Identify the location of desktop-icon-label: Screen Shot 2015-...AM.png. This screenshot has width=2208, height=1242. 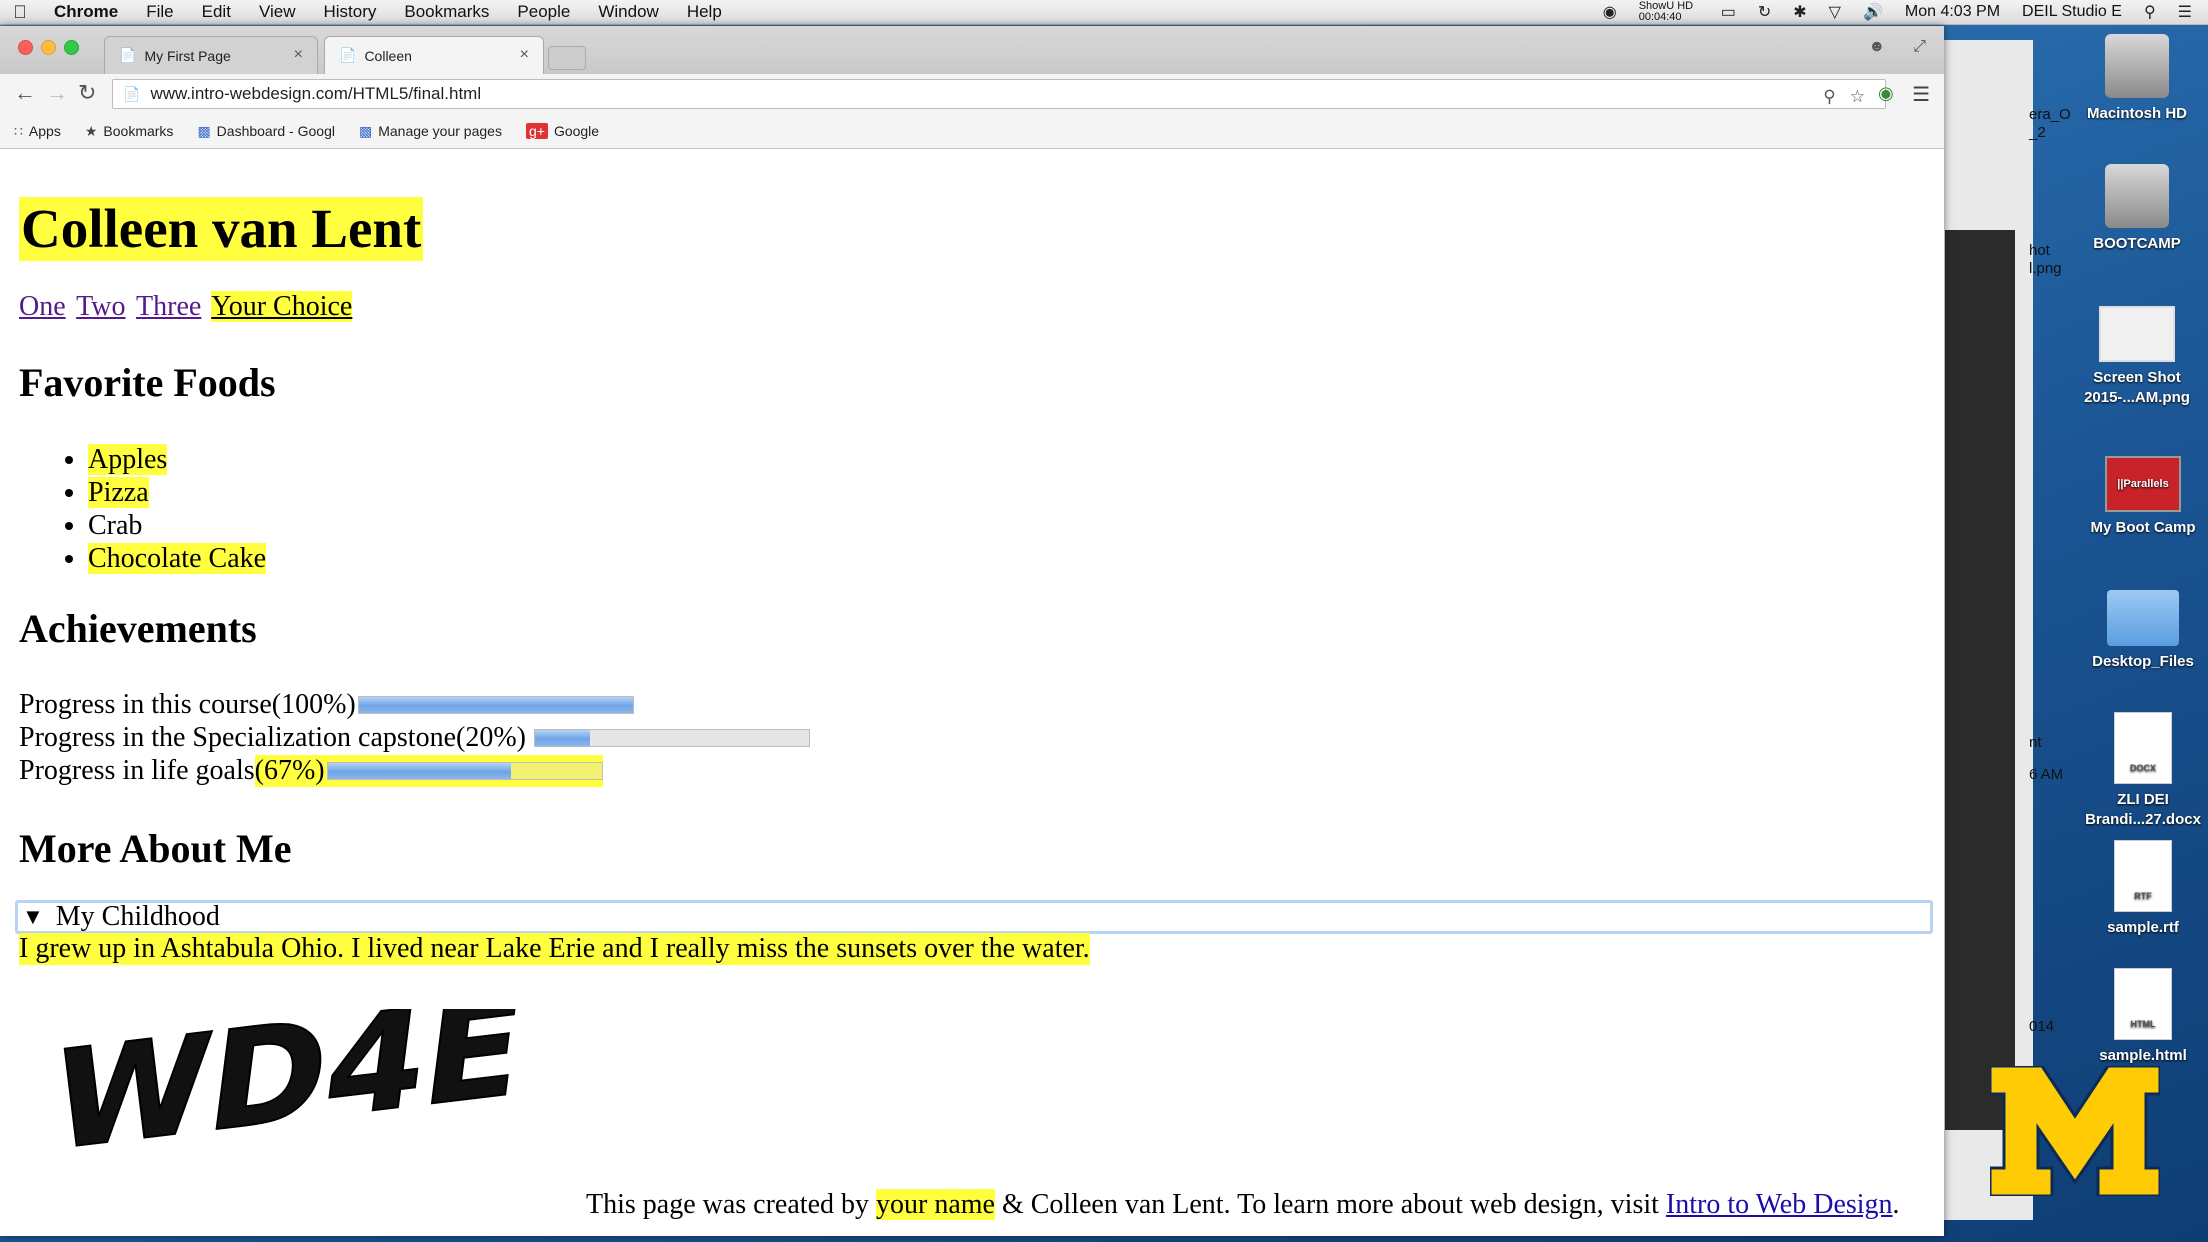
(2137, 387).